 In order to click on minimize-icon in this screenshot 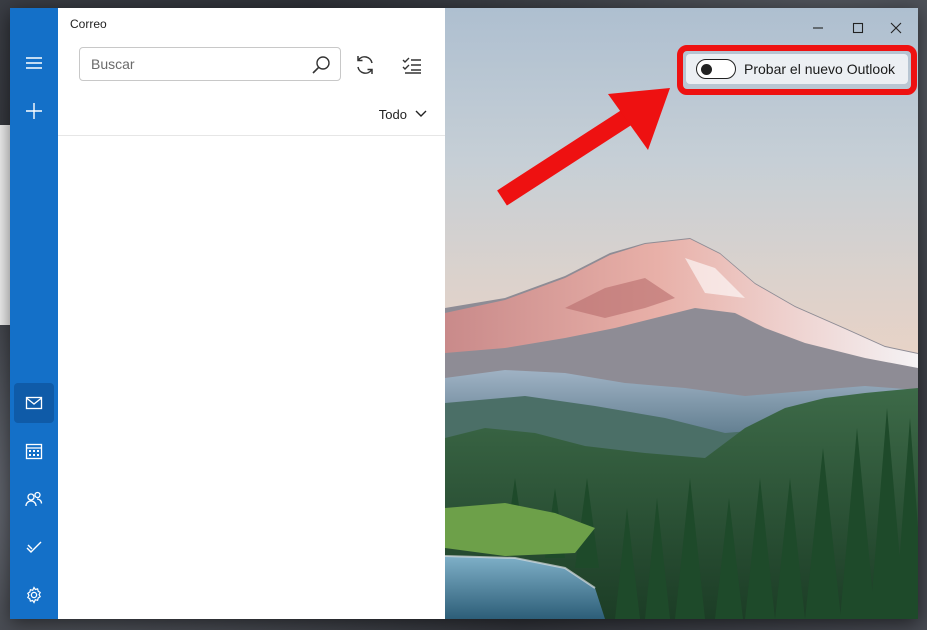, I will do `click(818, 28)`.